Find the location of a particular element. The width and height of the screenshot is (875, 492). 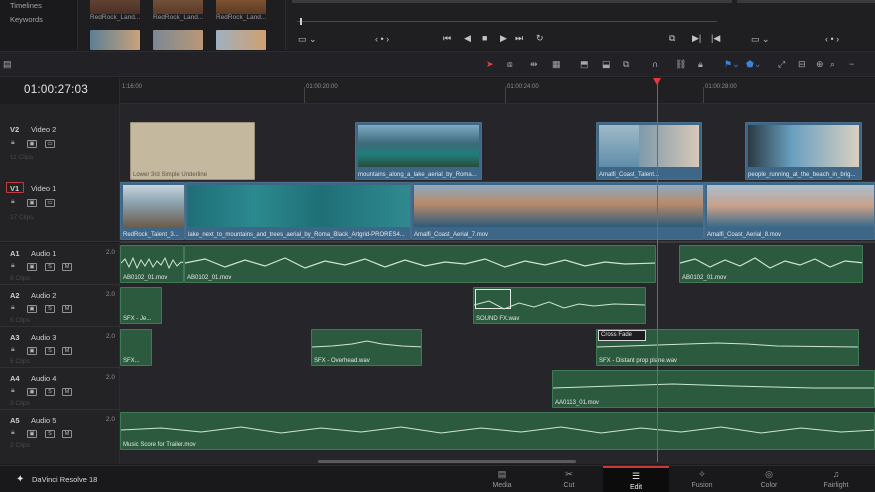

step-back-icon: ◀ is located at coordinates (467, 38).